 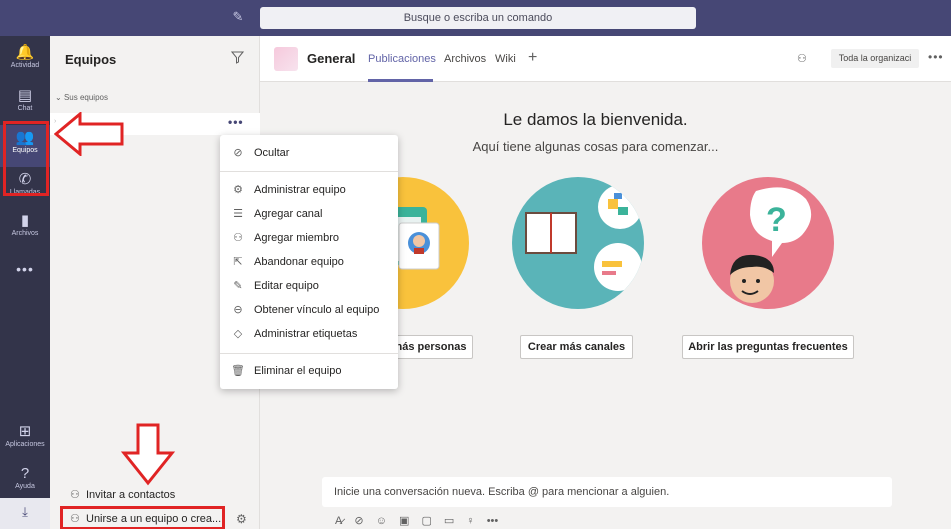 I want to click on rail-more-button: •••, so click(x=25, y=269).